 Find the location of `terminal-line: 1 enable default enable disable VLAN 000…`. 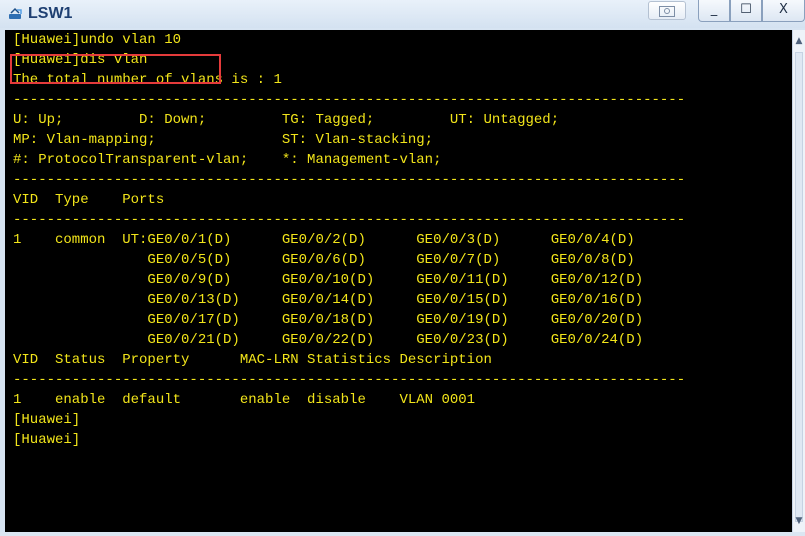

terminal-line: 1 enable default enable disable VLAN 000… is located at coordinates (244, 400).